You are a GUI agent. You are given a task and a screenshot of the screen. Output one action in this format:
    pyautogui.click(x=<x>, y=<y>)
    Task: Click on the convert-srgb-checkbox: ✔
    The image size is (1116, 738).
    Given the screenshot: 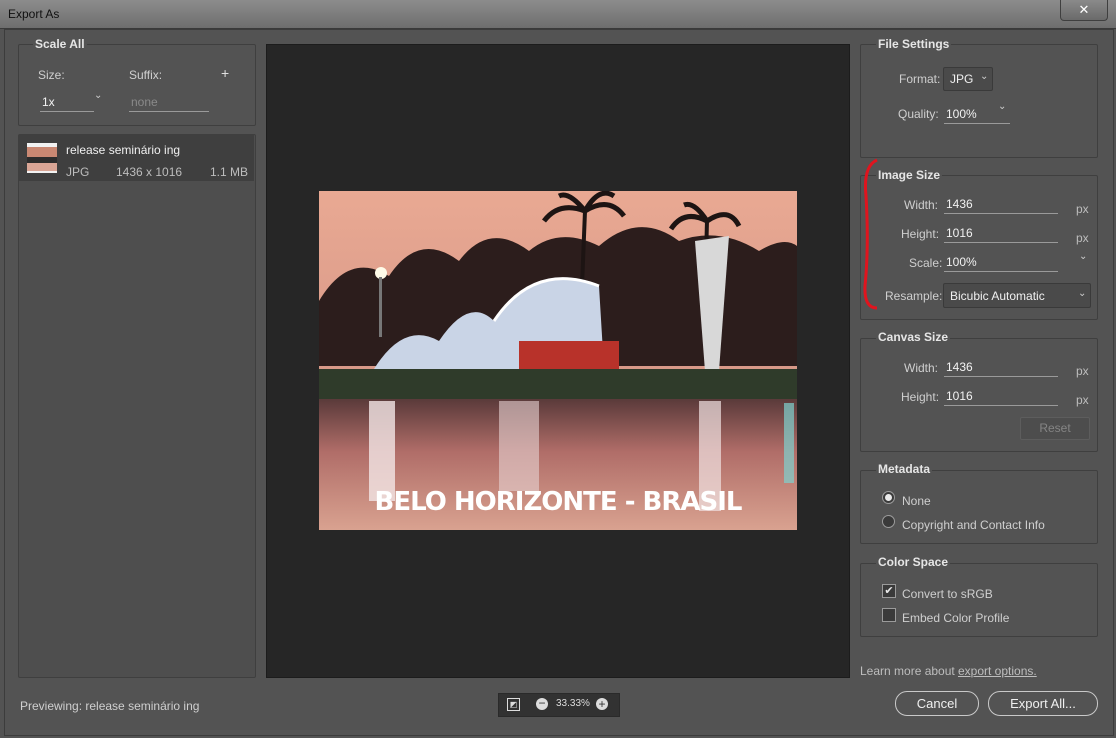 What is the action you would take?
    pyautogui.click(x=889, y=591)
    